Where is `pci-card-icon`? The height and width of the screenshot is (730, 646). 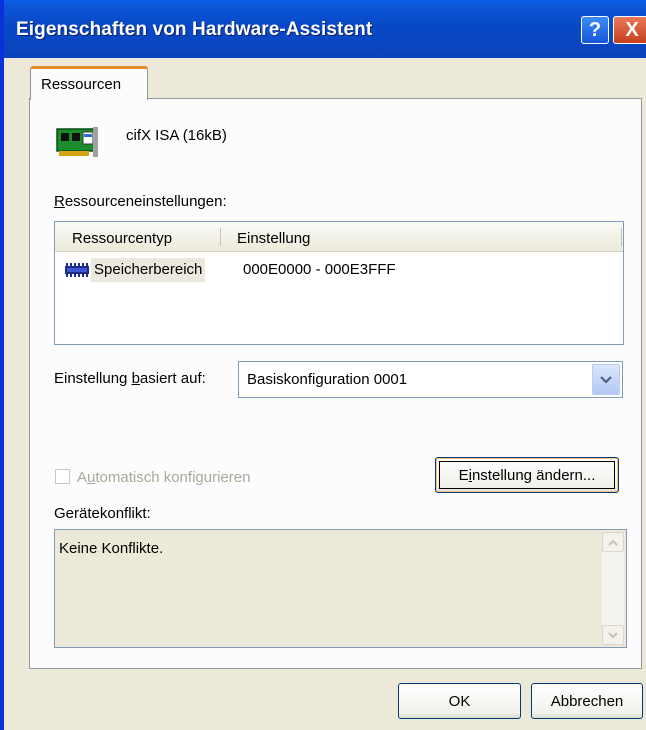
pci-card-icon is located at coordinates (77, 142).